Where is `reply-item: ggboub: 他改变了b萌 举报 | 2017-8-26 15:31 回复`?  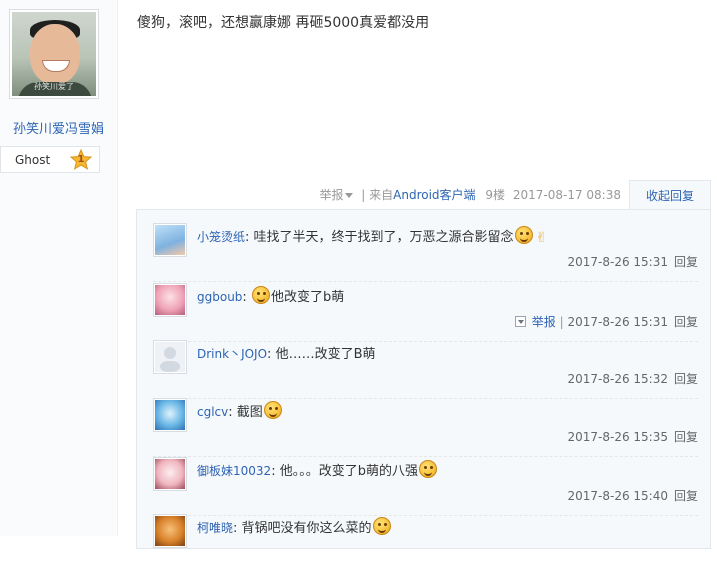 reply-item: ggboub: 他改变了b萌 举报 | 2017-8-26 15:31 回复 is located at coordinates (425, 312).